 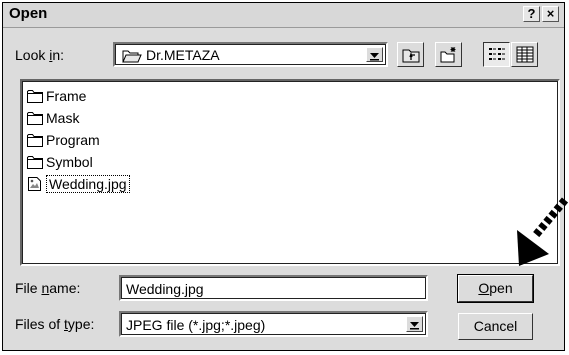 What do you see at coordinates (66, 96) in the screenshot?
I see `file-name: Frame` at bounding box center [66, 96].